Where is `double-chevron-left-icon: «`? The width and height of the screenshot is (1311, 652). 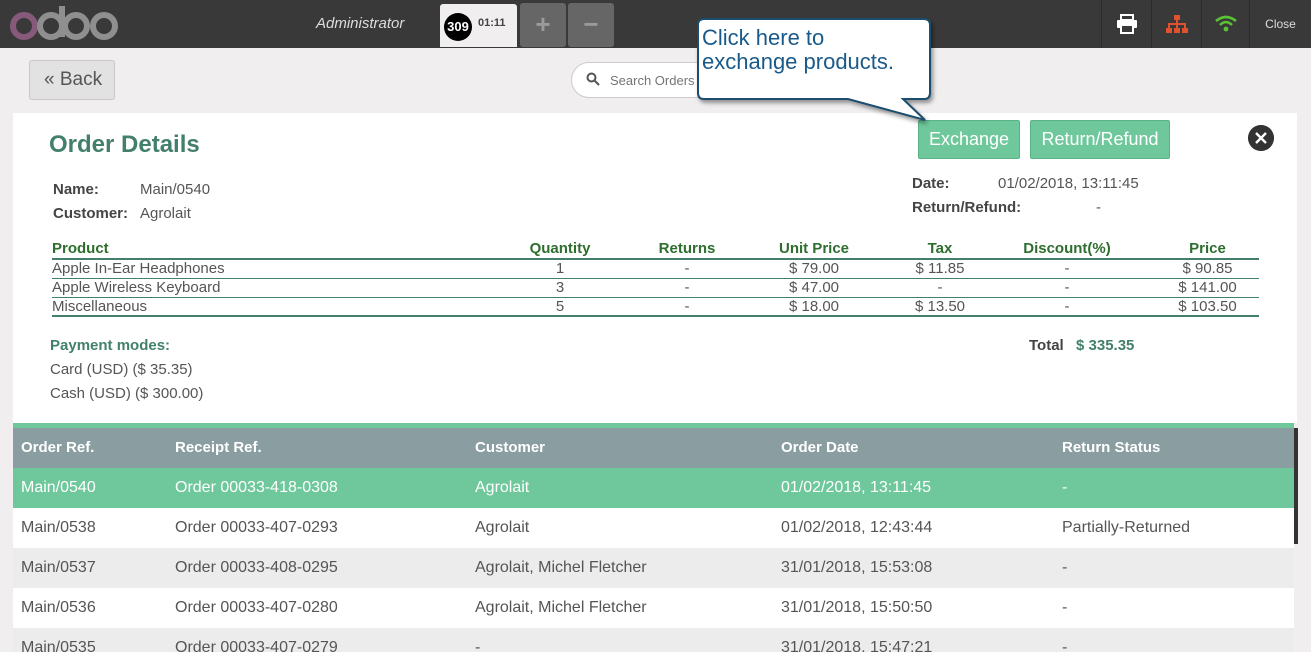
double-chevron-left-icon: « is located at coordinates (49, 79).